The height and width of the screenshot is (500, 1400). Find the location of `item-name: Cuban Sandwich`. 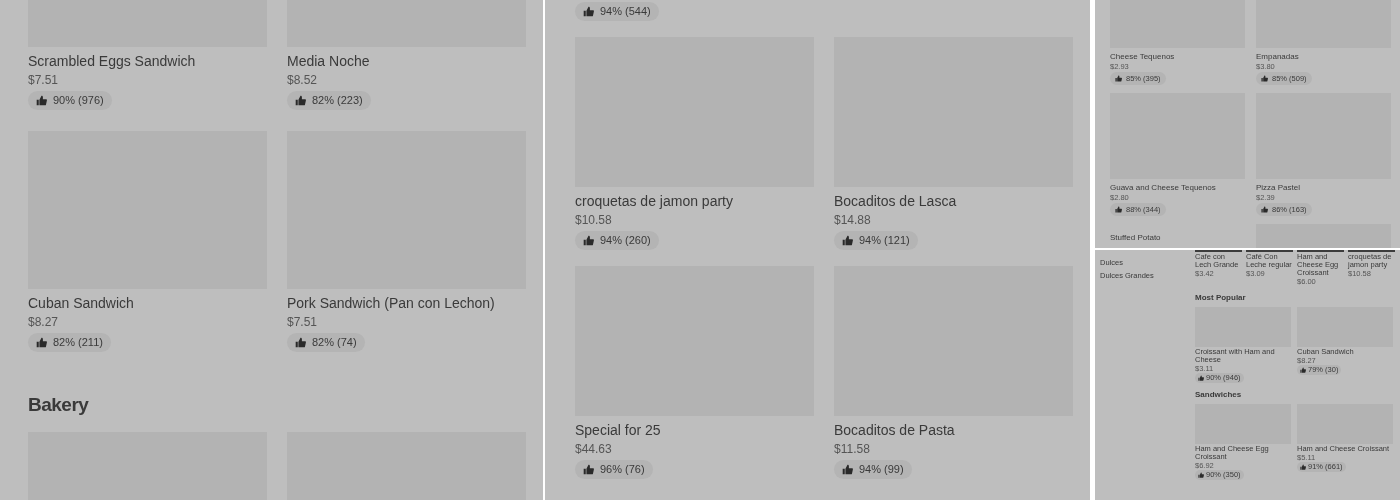

item-name: Cuban Sandwich is located at coordinates (81, 303).